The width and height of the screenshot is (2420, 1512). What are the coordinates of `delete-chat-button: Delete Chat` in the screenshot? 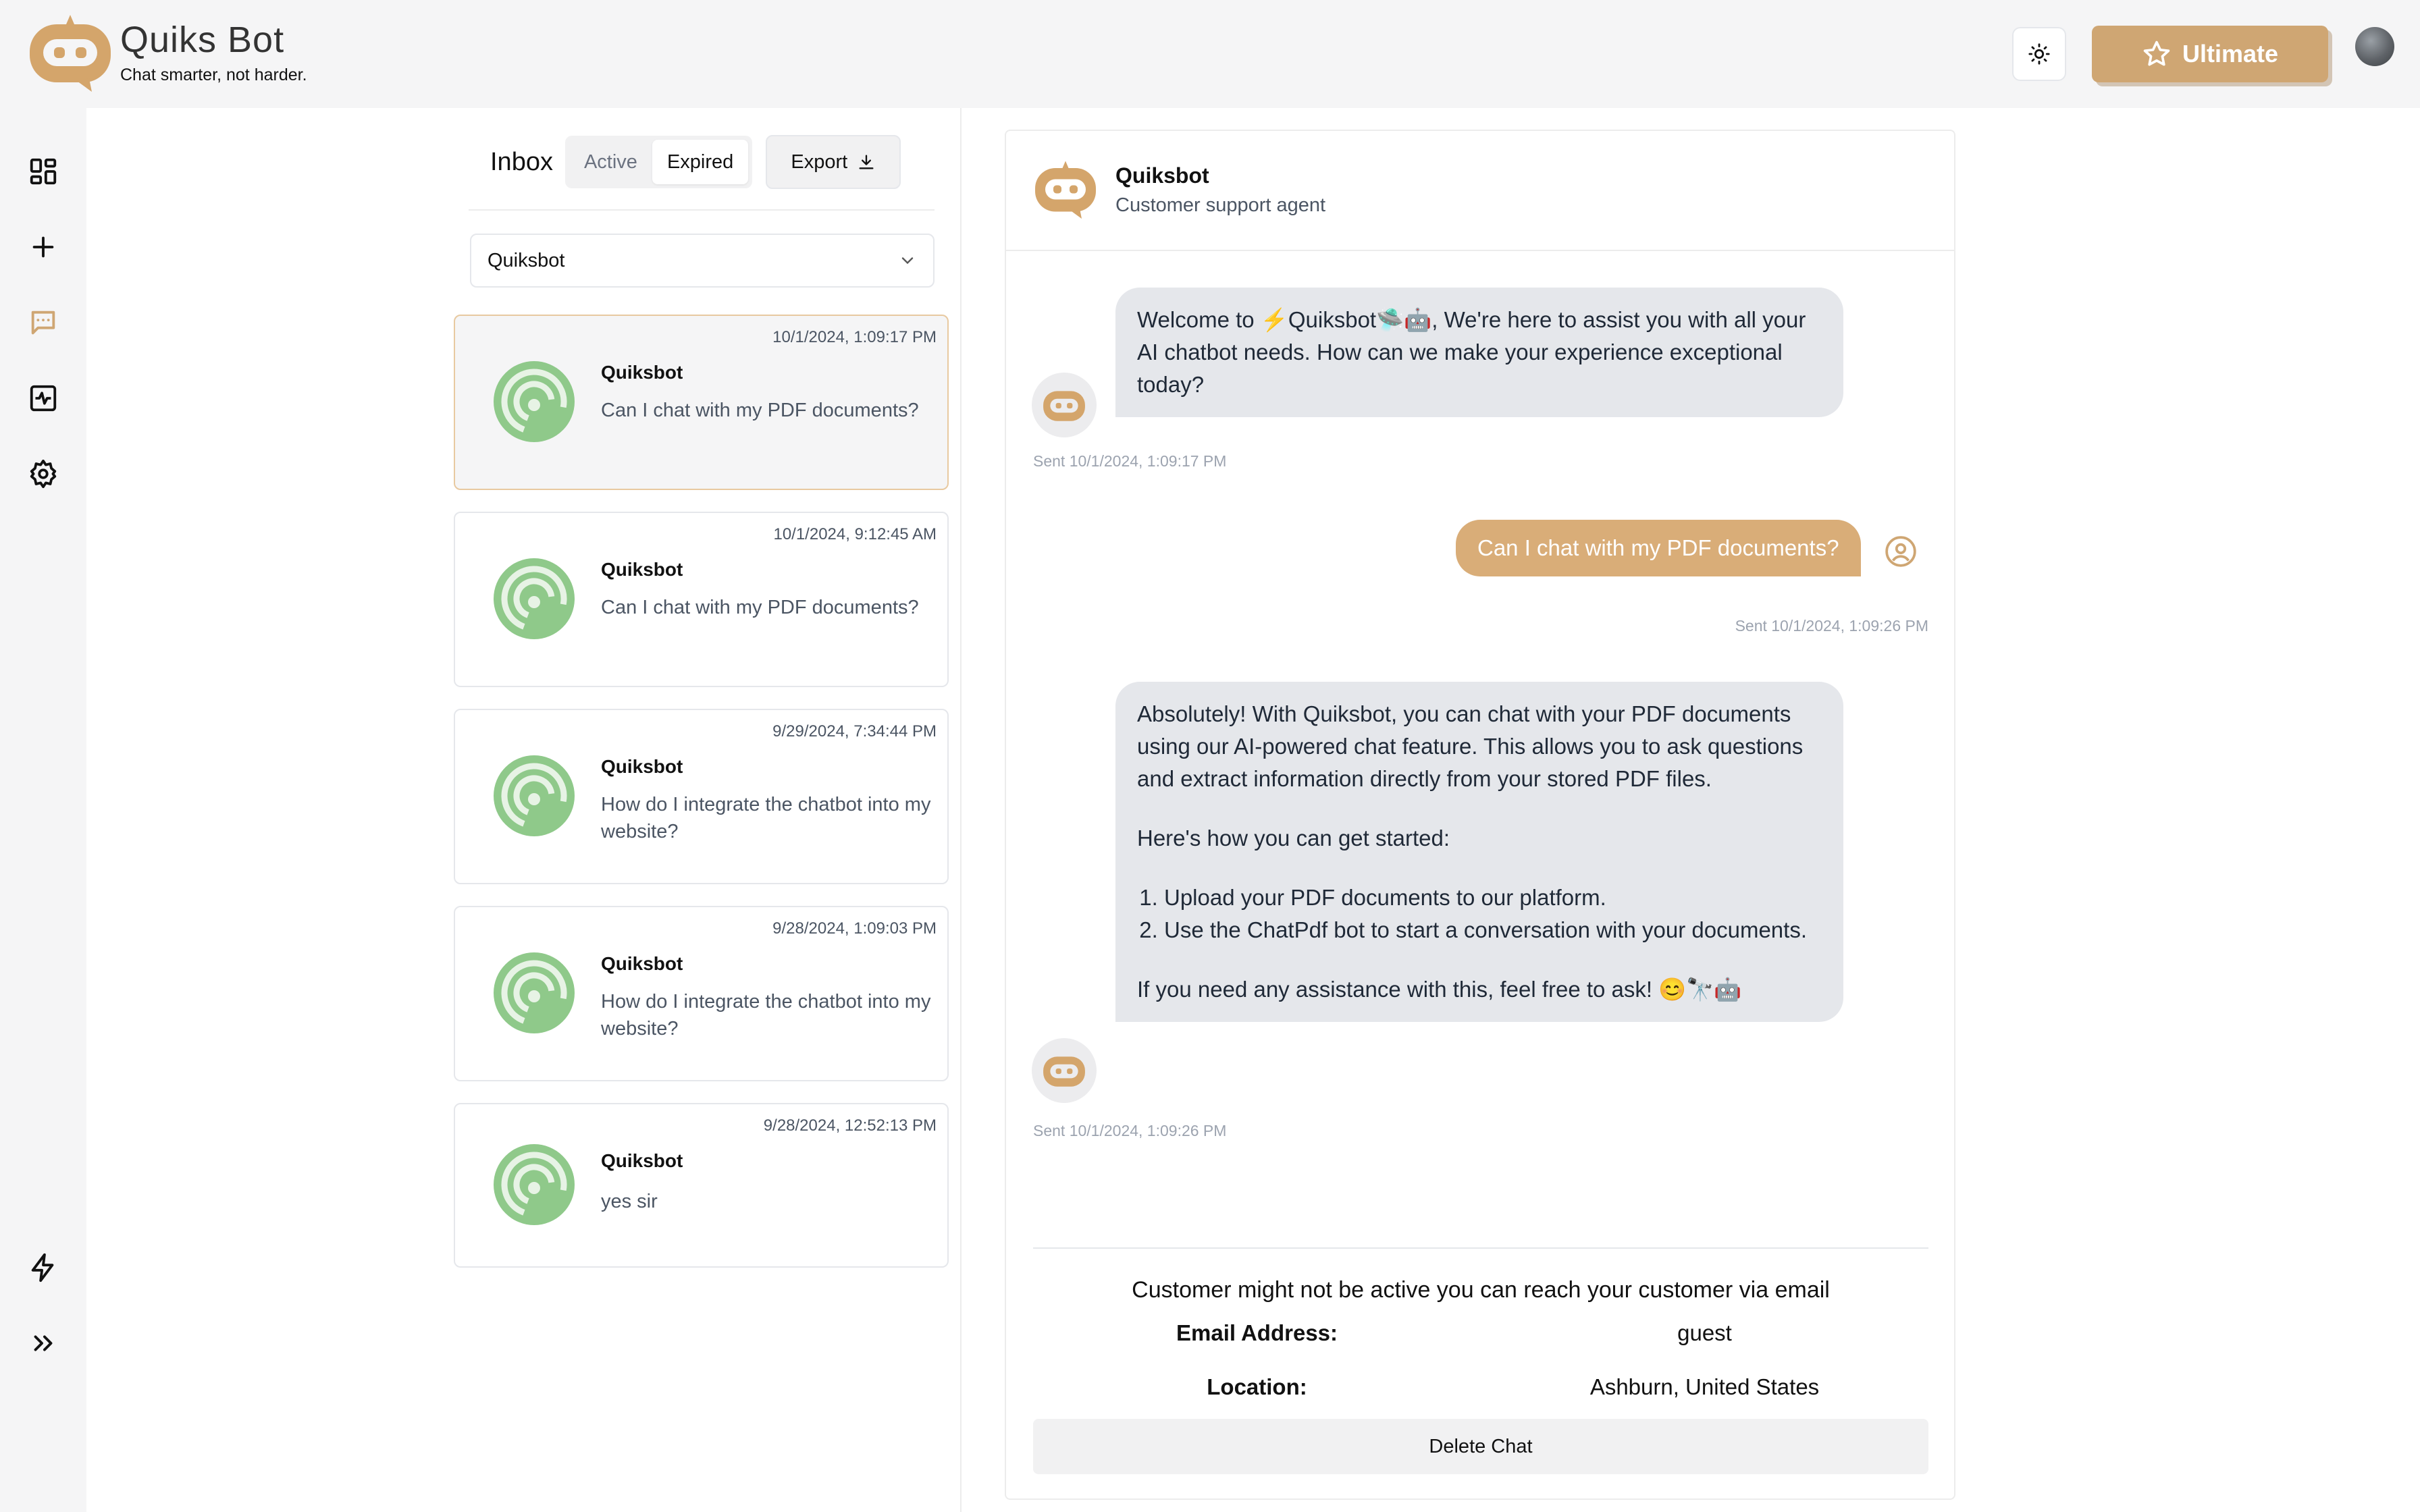 It's located at (1480, 1447).